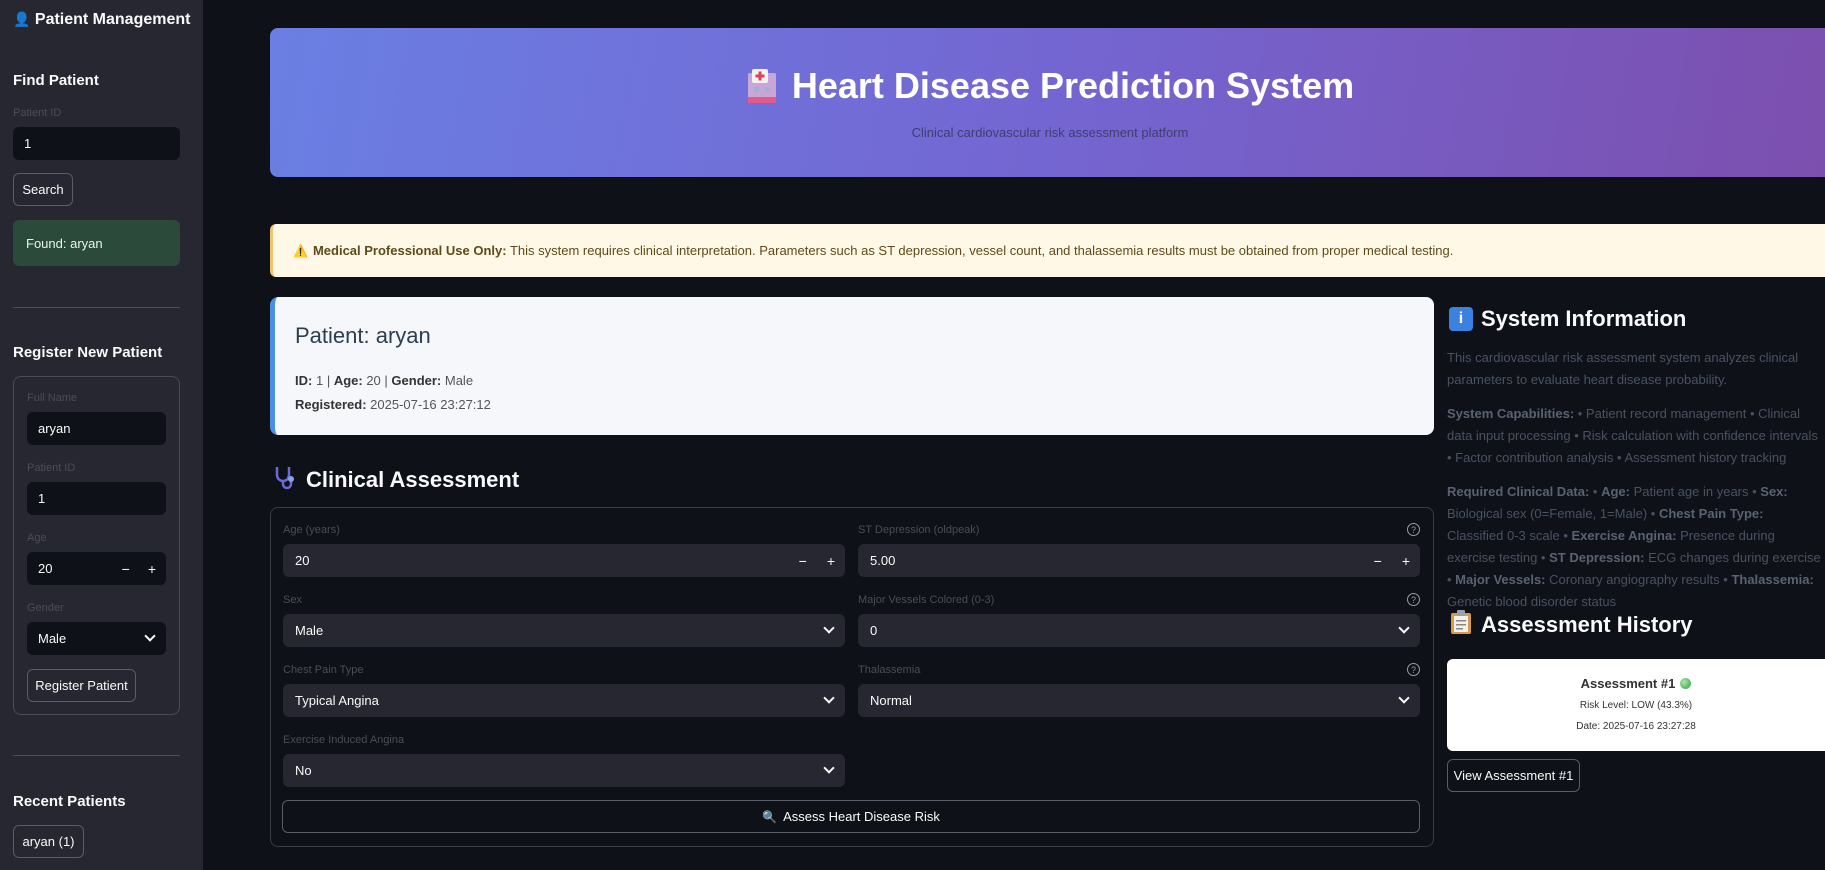  Describe the element at coordinates (48, 841) in the screenshot. I see `recent-patient-item: aryan (1)` at that location.